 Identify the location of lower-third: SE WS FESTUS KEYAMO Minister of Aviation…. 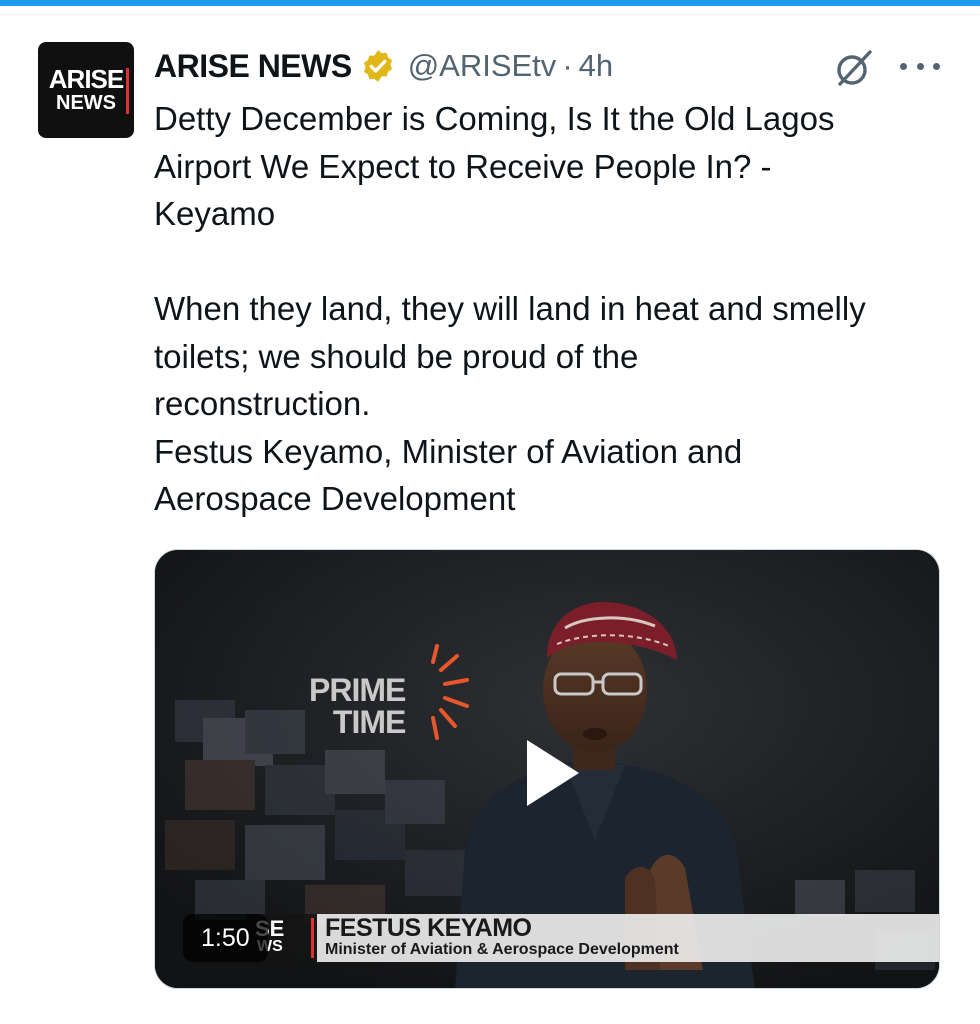
(593, 938).